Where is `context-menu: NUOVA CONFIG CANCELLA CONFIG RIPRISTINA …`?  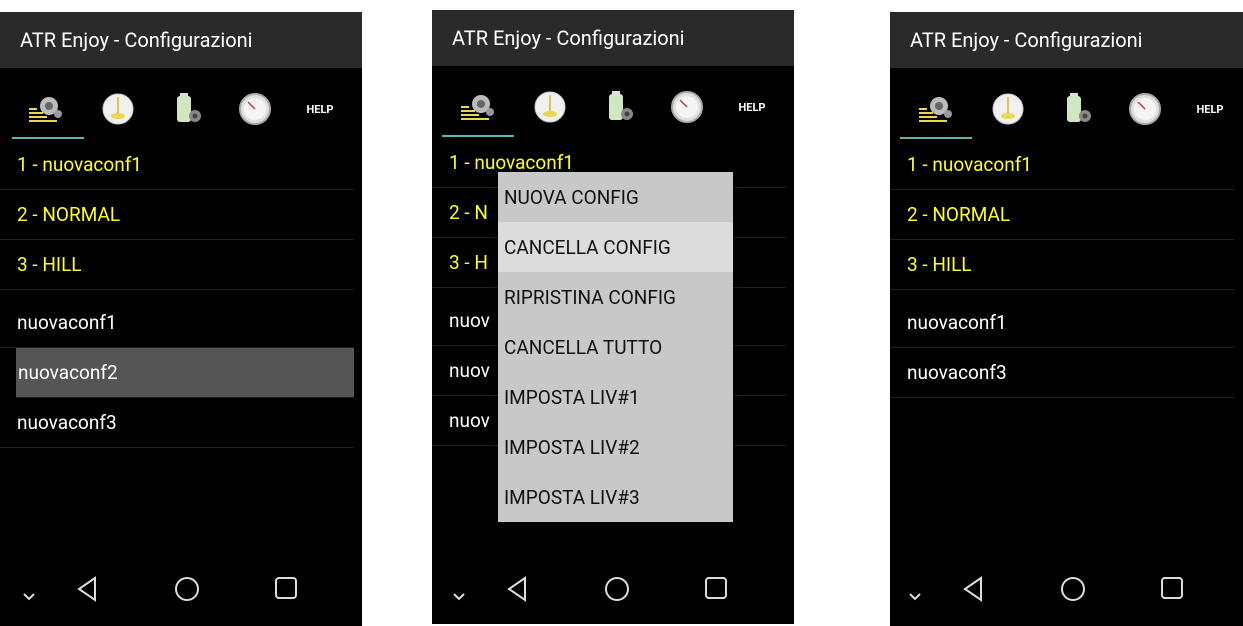 context-menu: NUOVA CONFIG CANCELLA CONFIG RIPRISTINA … is located at coordinates (615, 347).